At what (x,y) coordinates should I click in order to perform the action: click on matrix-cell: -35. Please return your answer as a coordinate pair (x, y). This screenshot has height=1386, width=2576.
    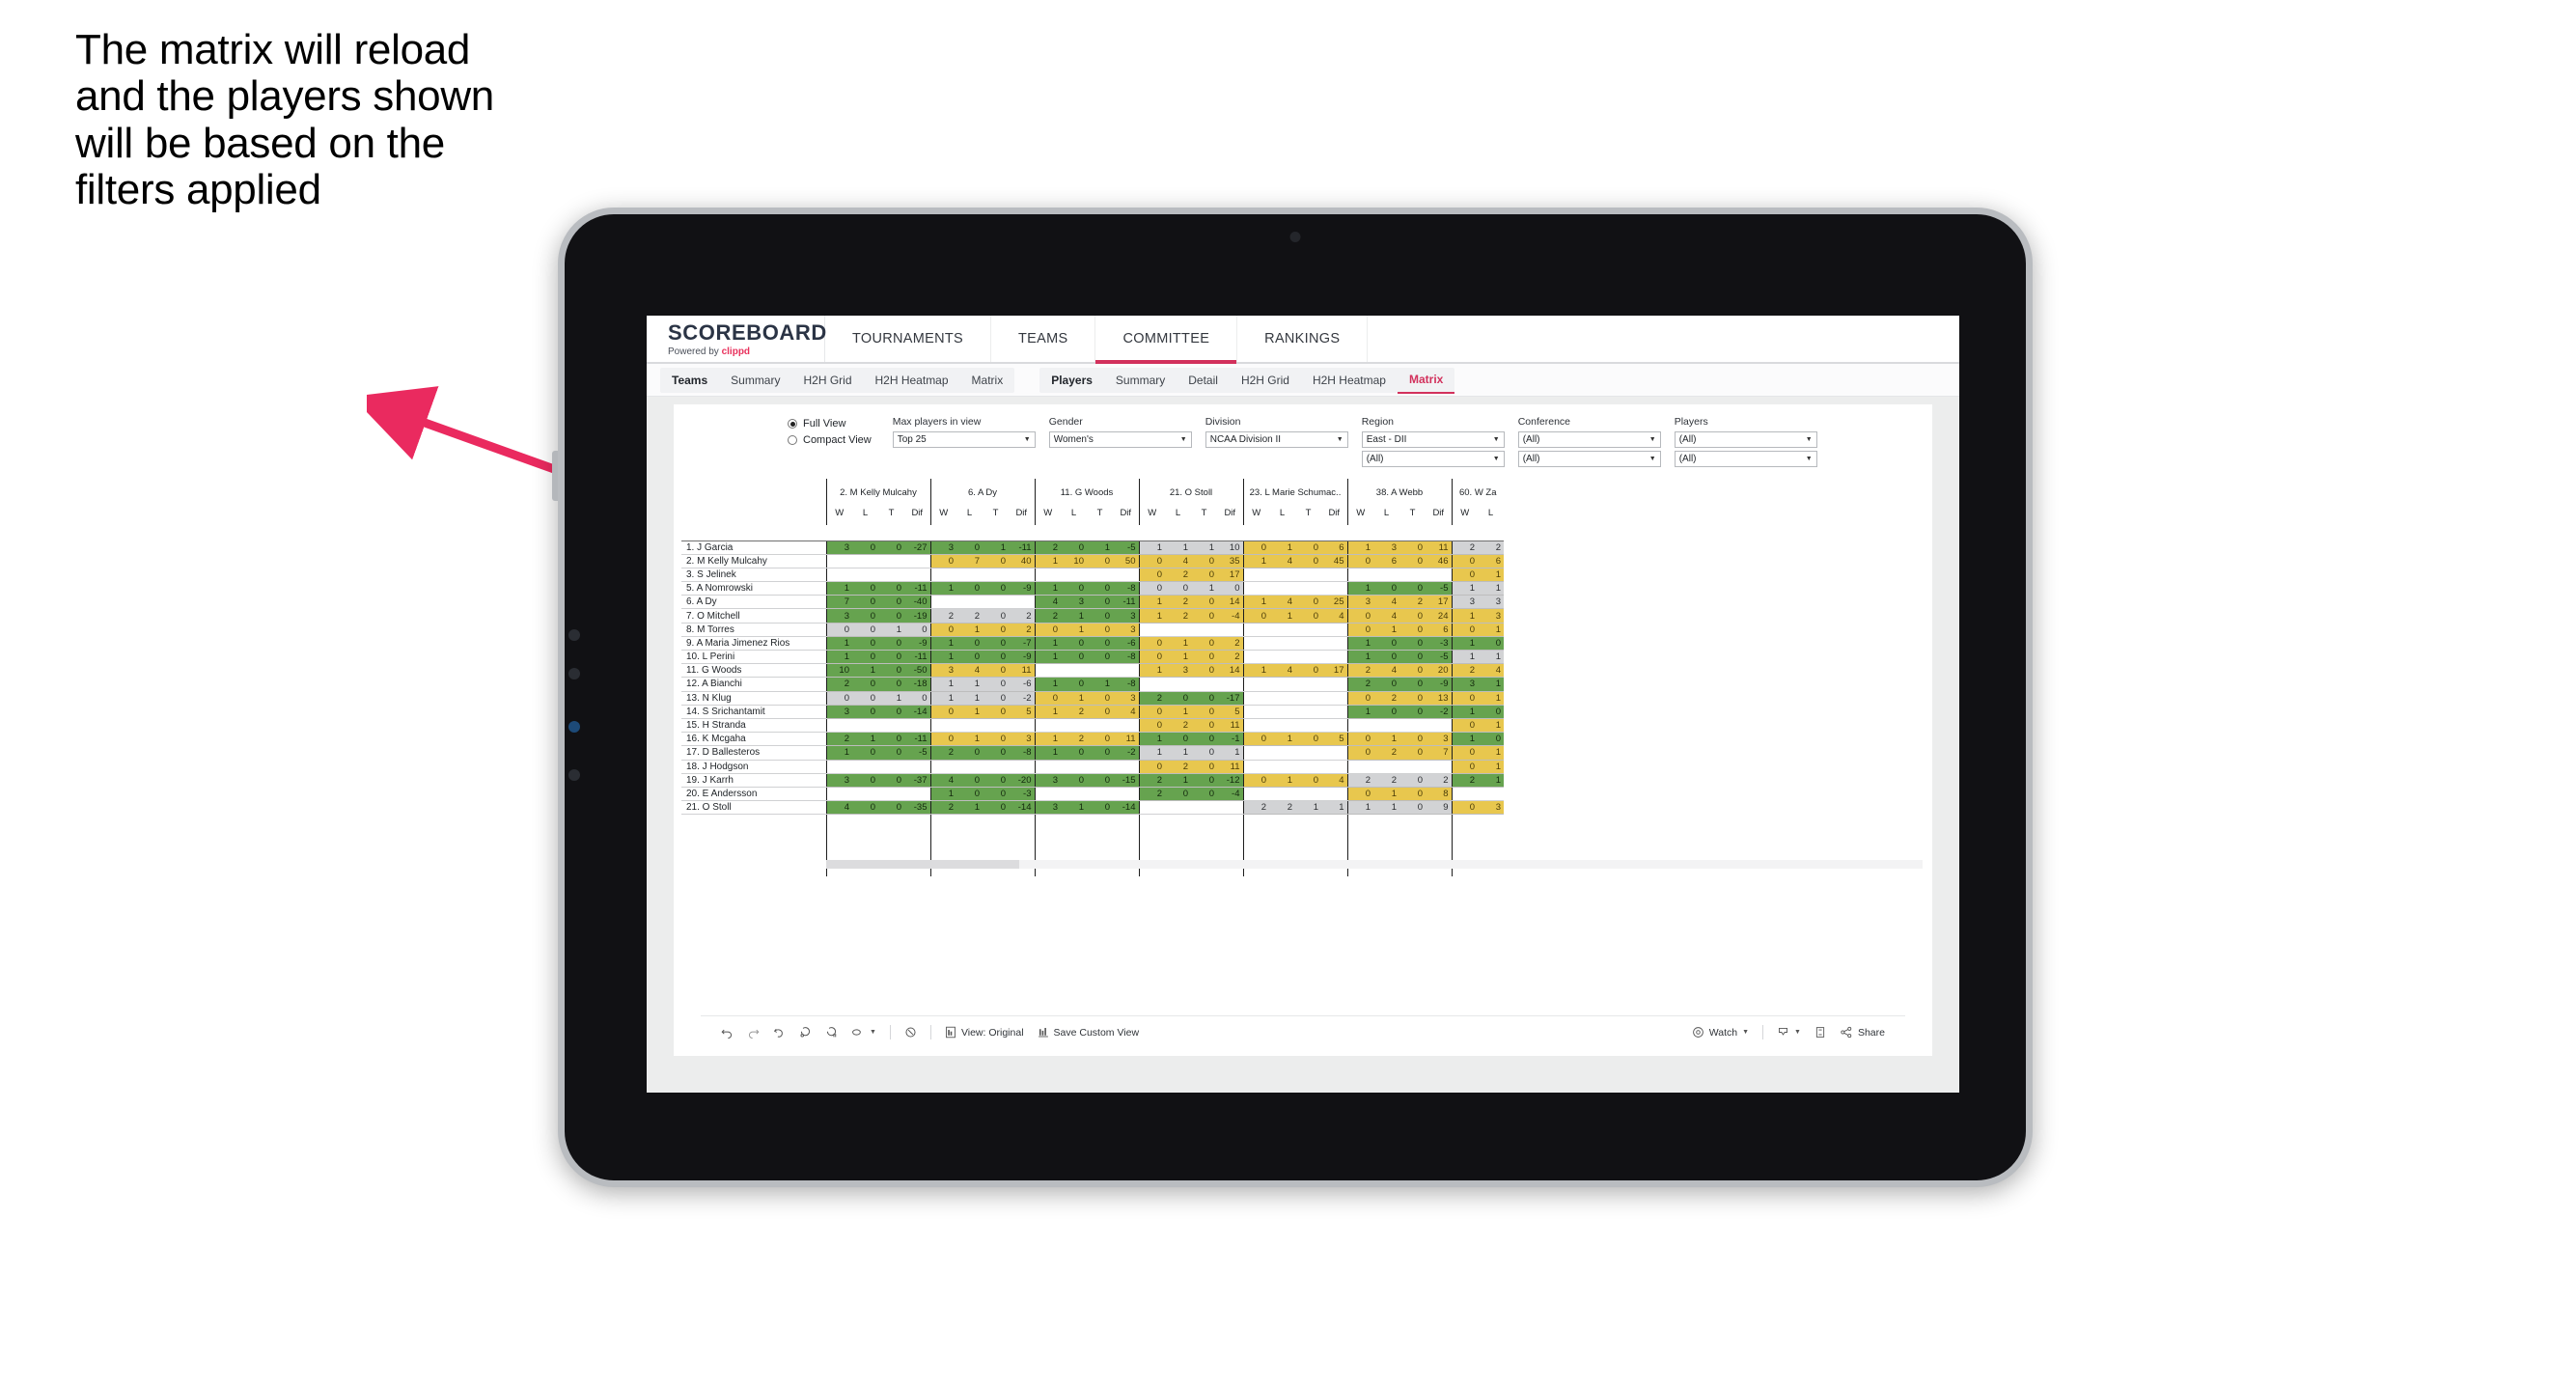
    Looking at the image, I should click on (917, 808).